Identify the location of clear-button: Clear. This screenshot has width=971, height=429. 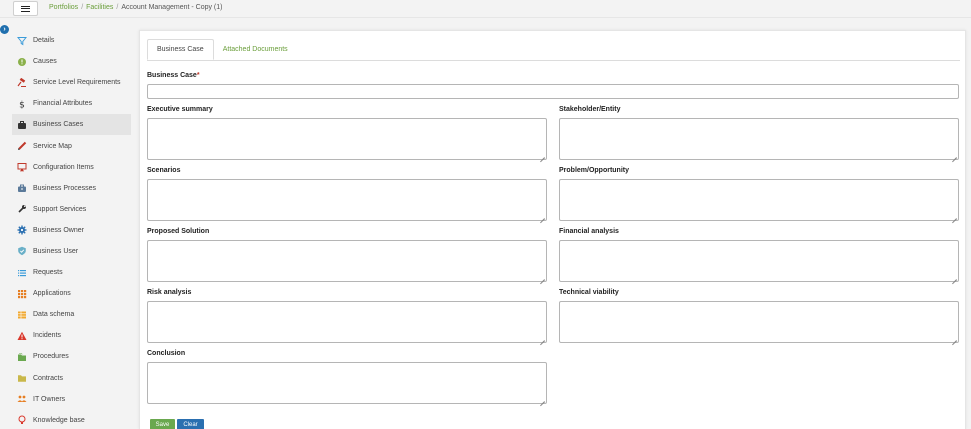
(190, 424).